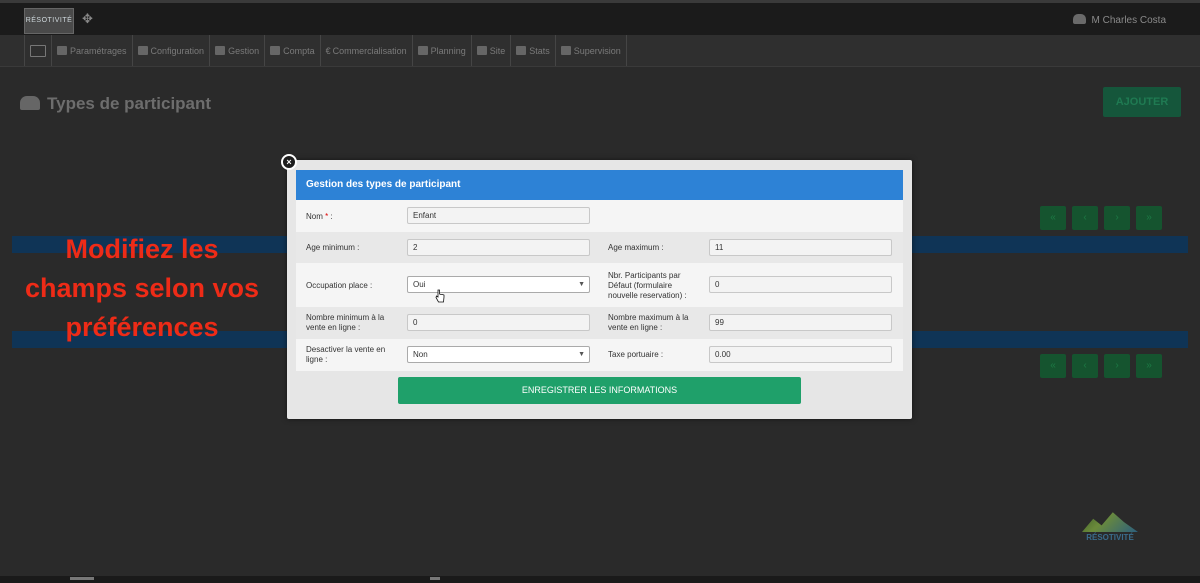 The image size is (1200, 583). Describe the element at coordinates (289, 162) in the screenshot. I see `close-icon: ×` at that location.